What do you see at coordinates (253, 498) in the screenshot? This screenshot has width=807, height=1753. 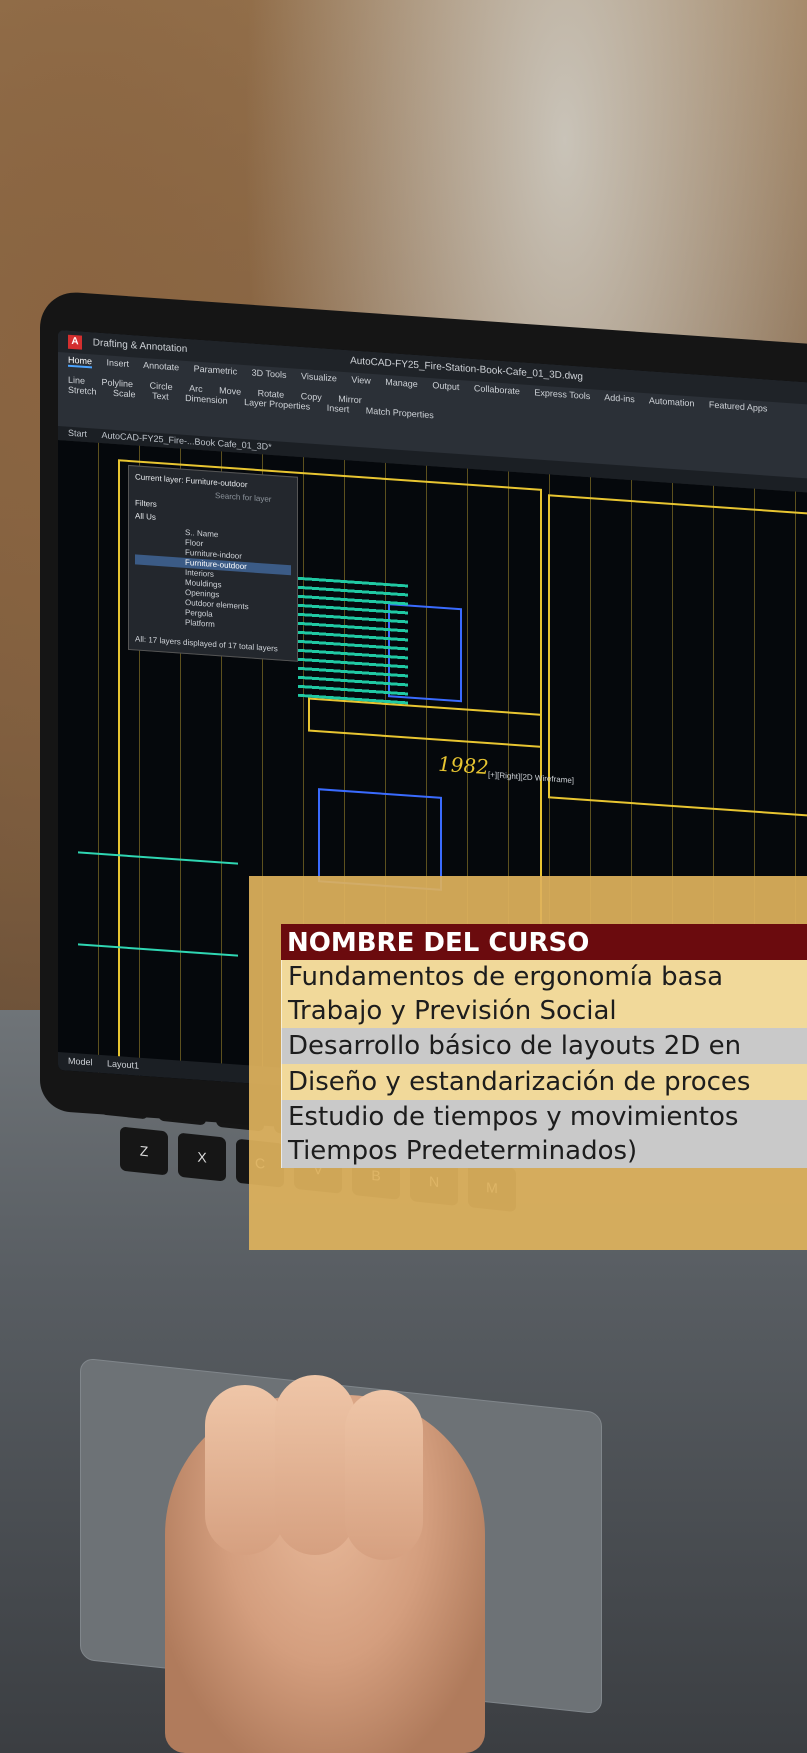 I see `layer-search-input: Search for layer` at bounding box center [253, 498].